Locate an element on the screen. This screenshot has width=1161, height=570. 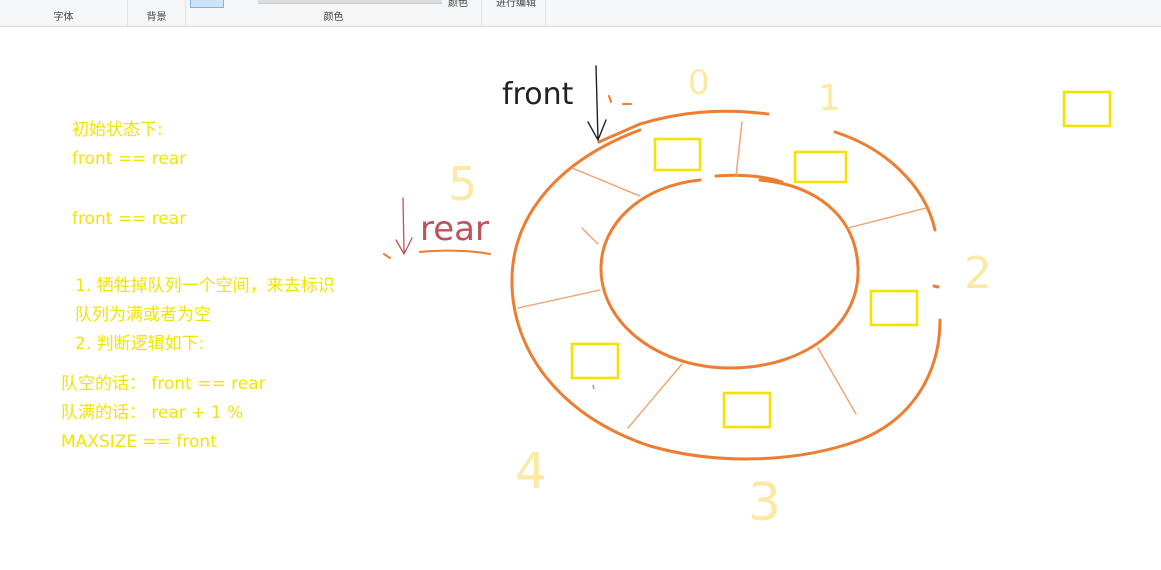
edit-colors-partial: 颜色 is located at coordinates (458, 4).